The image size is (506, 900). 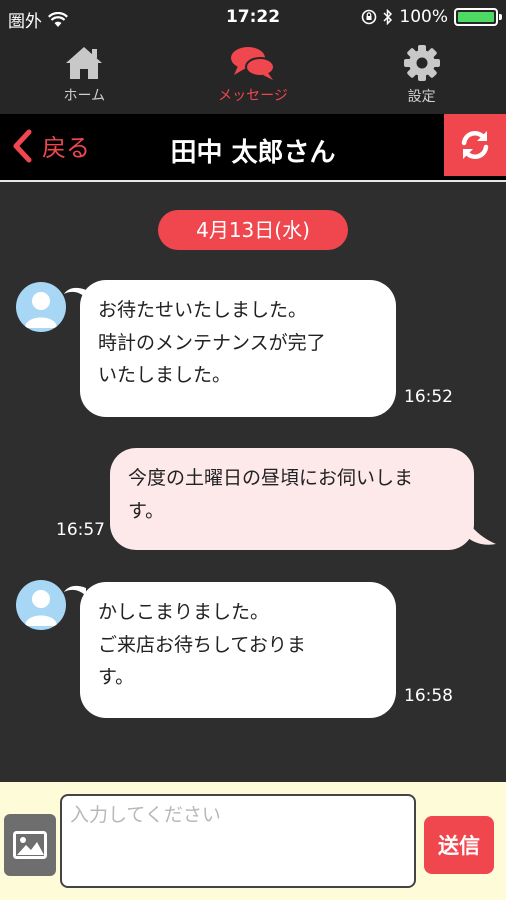 What do you see at coordinates (428, 397) in the screenshot?
I see `message-time: 16:52` at bounding box center [428, 397].